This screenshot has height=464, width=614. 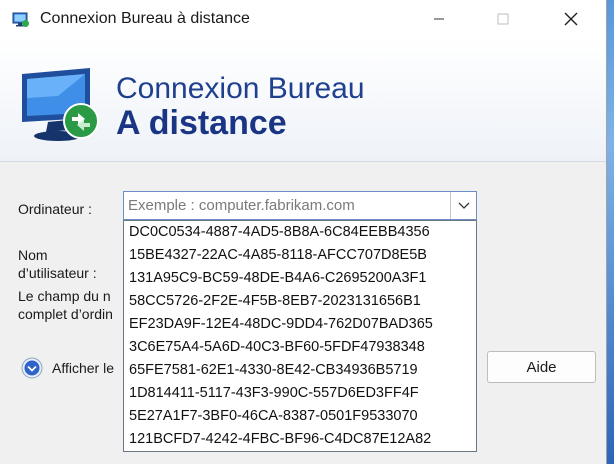 I want to click on username-label-line1: Nom, so click(x=33, y=255).